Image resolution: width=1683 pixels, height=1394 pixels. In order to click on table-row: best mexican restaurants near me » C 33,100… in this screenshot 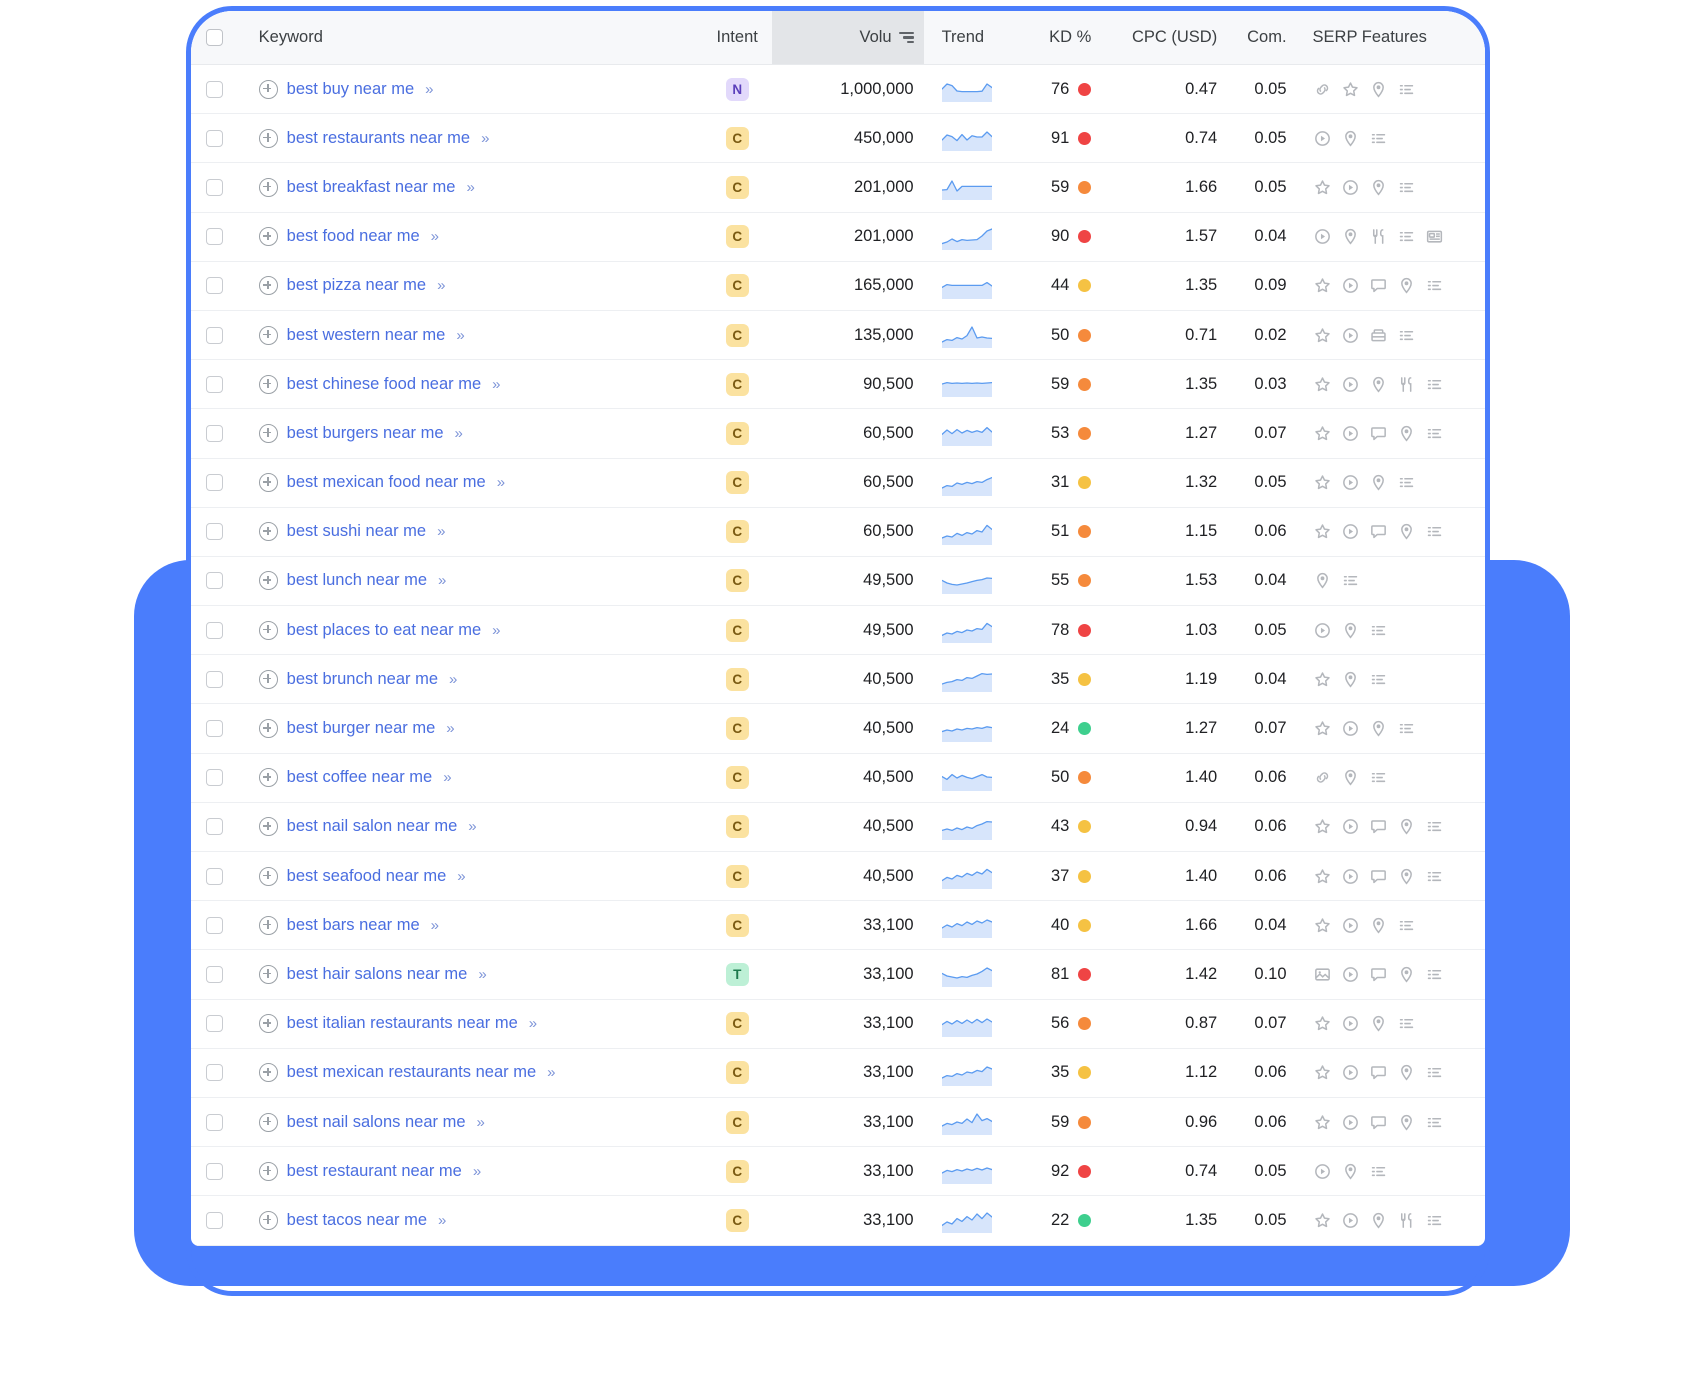, I will do `click(838, 1073)`.